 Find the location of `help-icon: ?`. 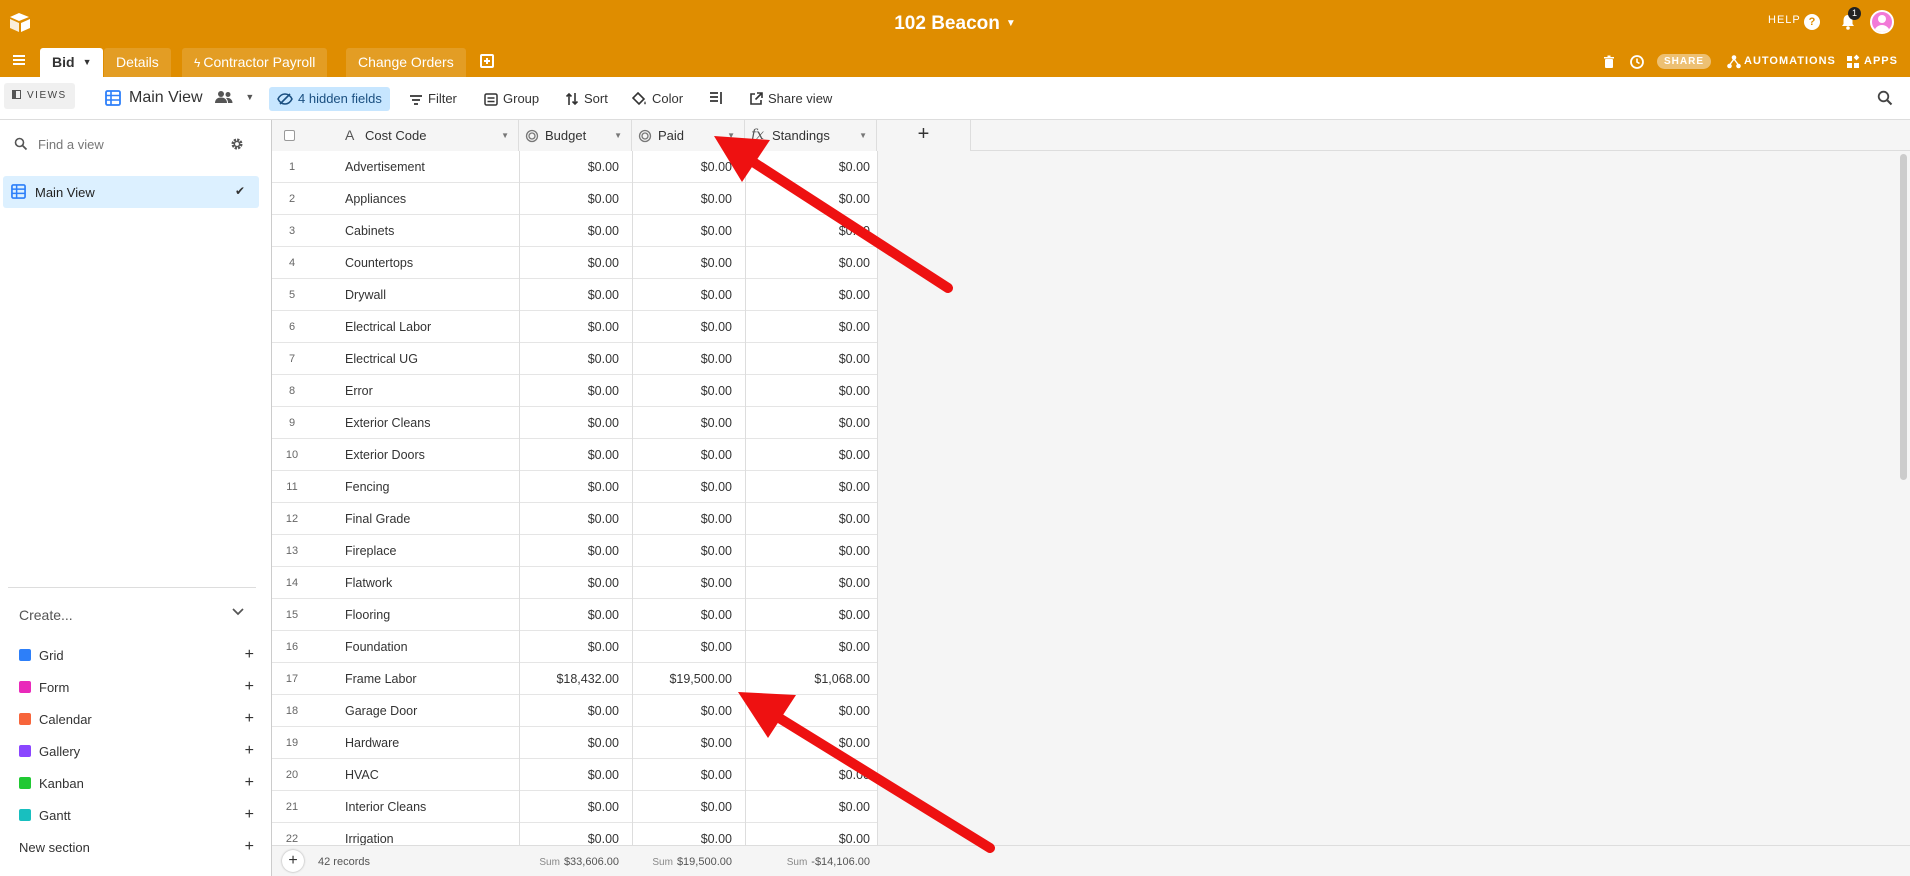

help-icon: ? is located at coordinates (1812, 22).